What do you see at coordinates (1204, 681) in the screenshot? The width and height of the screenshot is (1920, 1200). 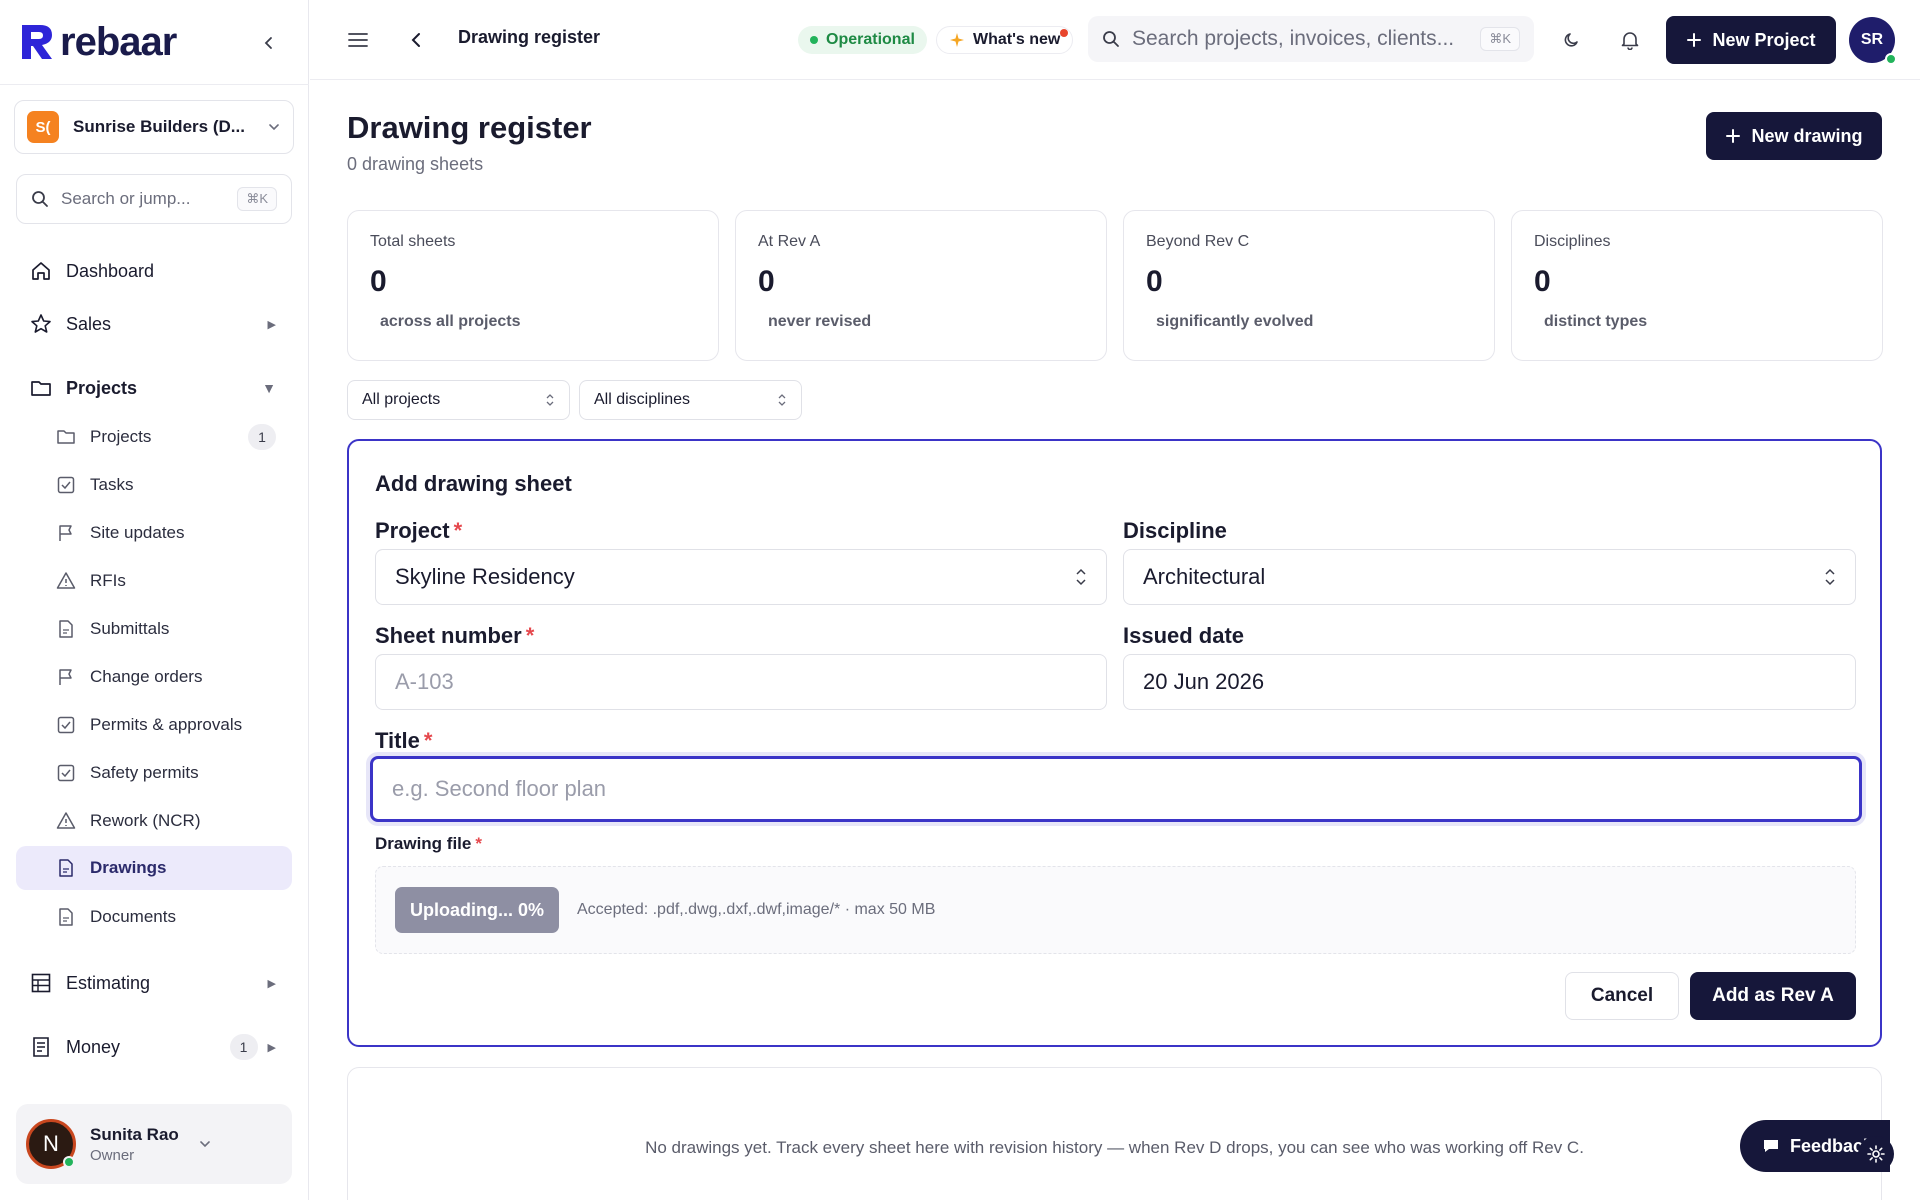 I see `issued-date-value: 20 Jun 2026` at bounding box center [1204, 681].